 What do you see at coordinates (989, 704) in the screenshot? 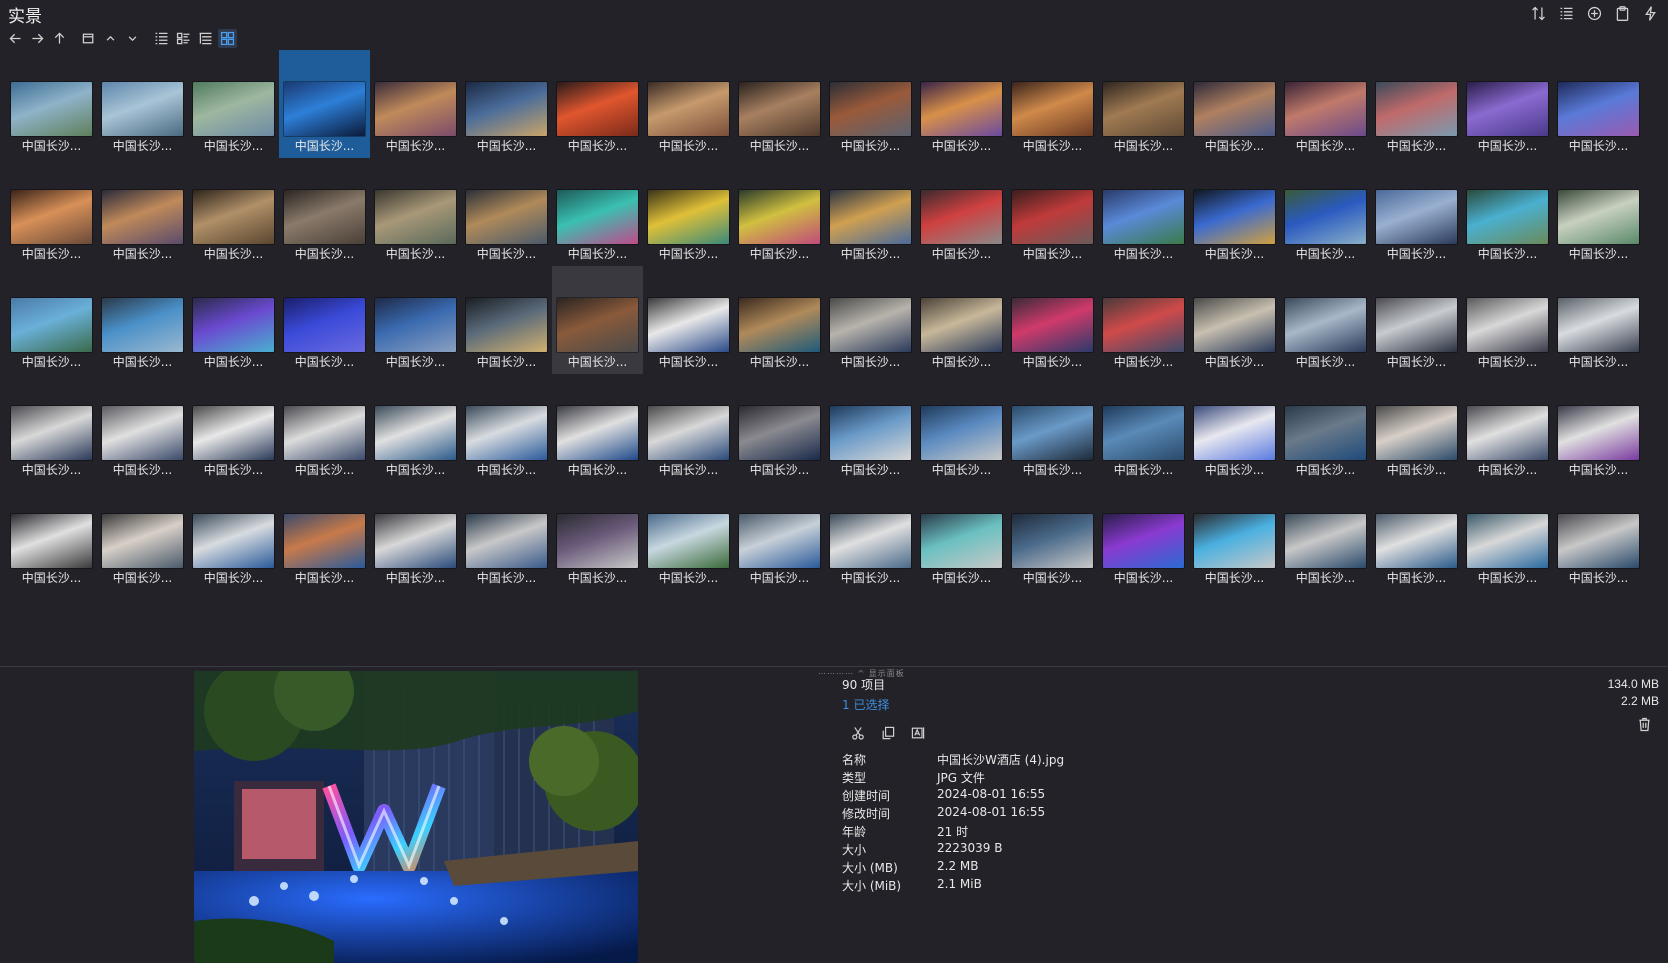
I see `selected-count: 1 已选择` at bounding box center [989, 704].